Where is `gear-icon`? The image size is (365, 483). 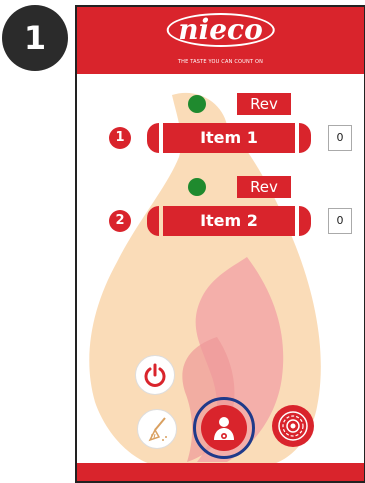 gear-icon is located at coordinates (293, 426).